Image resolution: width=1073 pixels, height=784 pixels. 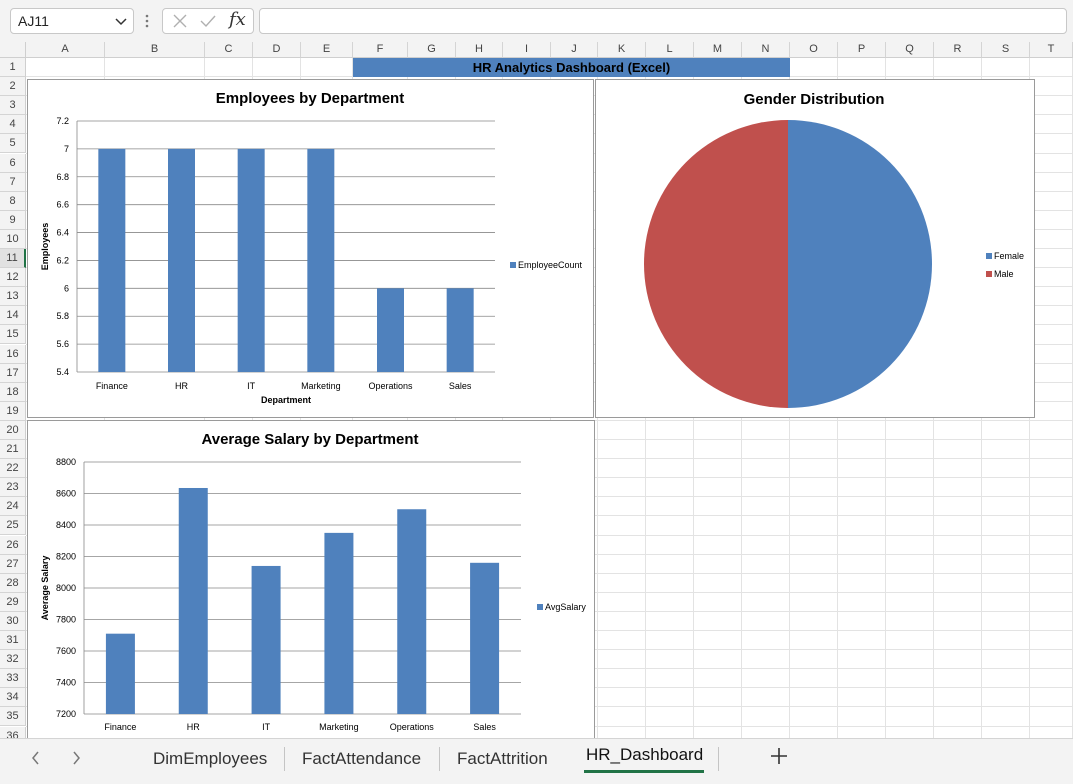 I want to click on column-header-e: E, so click(x=327, y=50).